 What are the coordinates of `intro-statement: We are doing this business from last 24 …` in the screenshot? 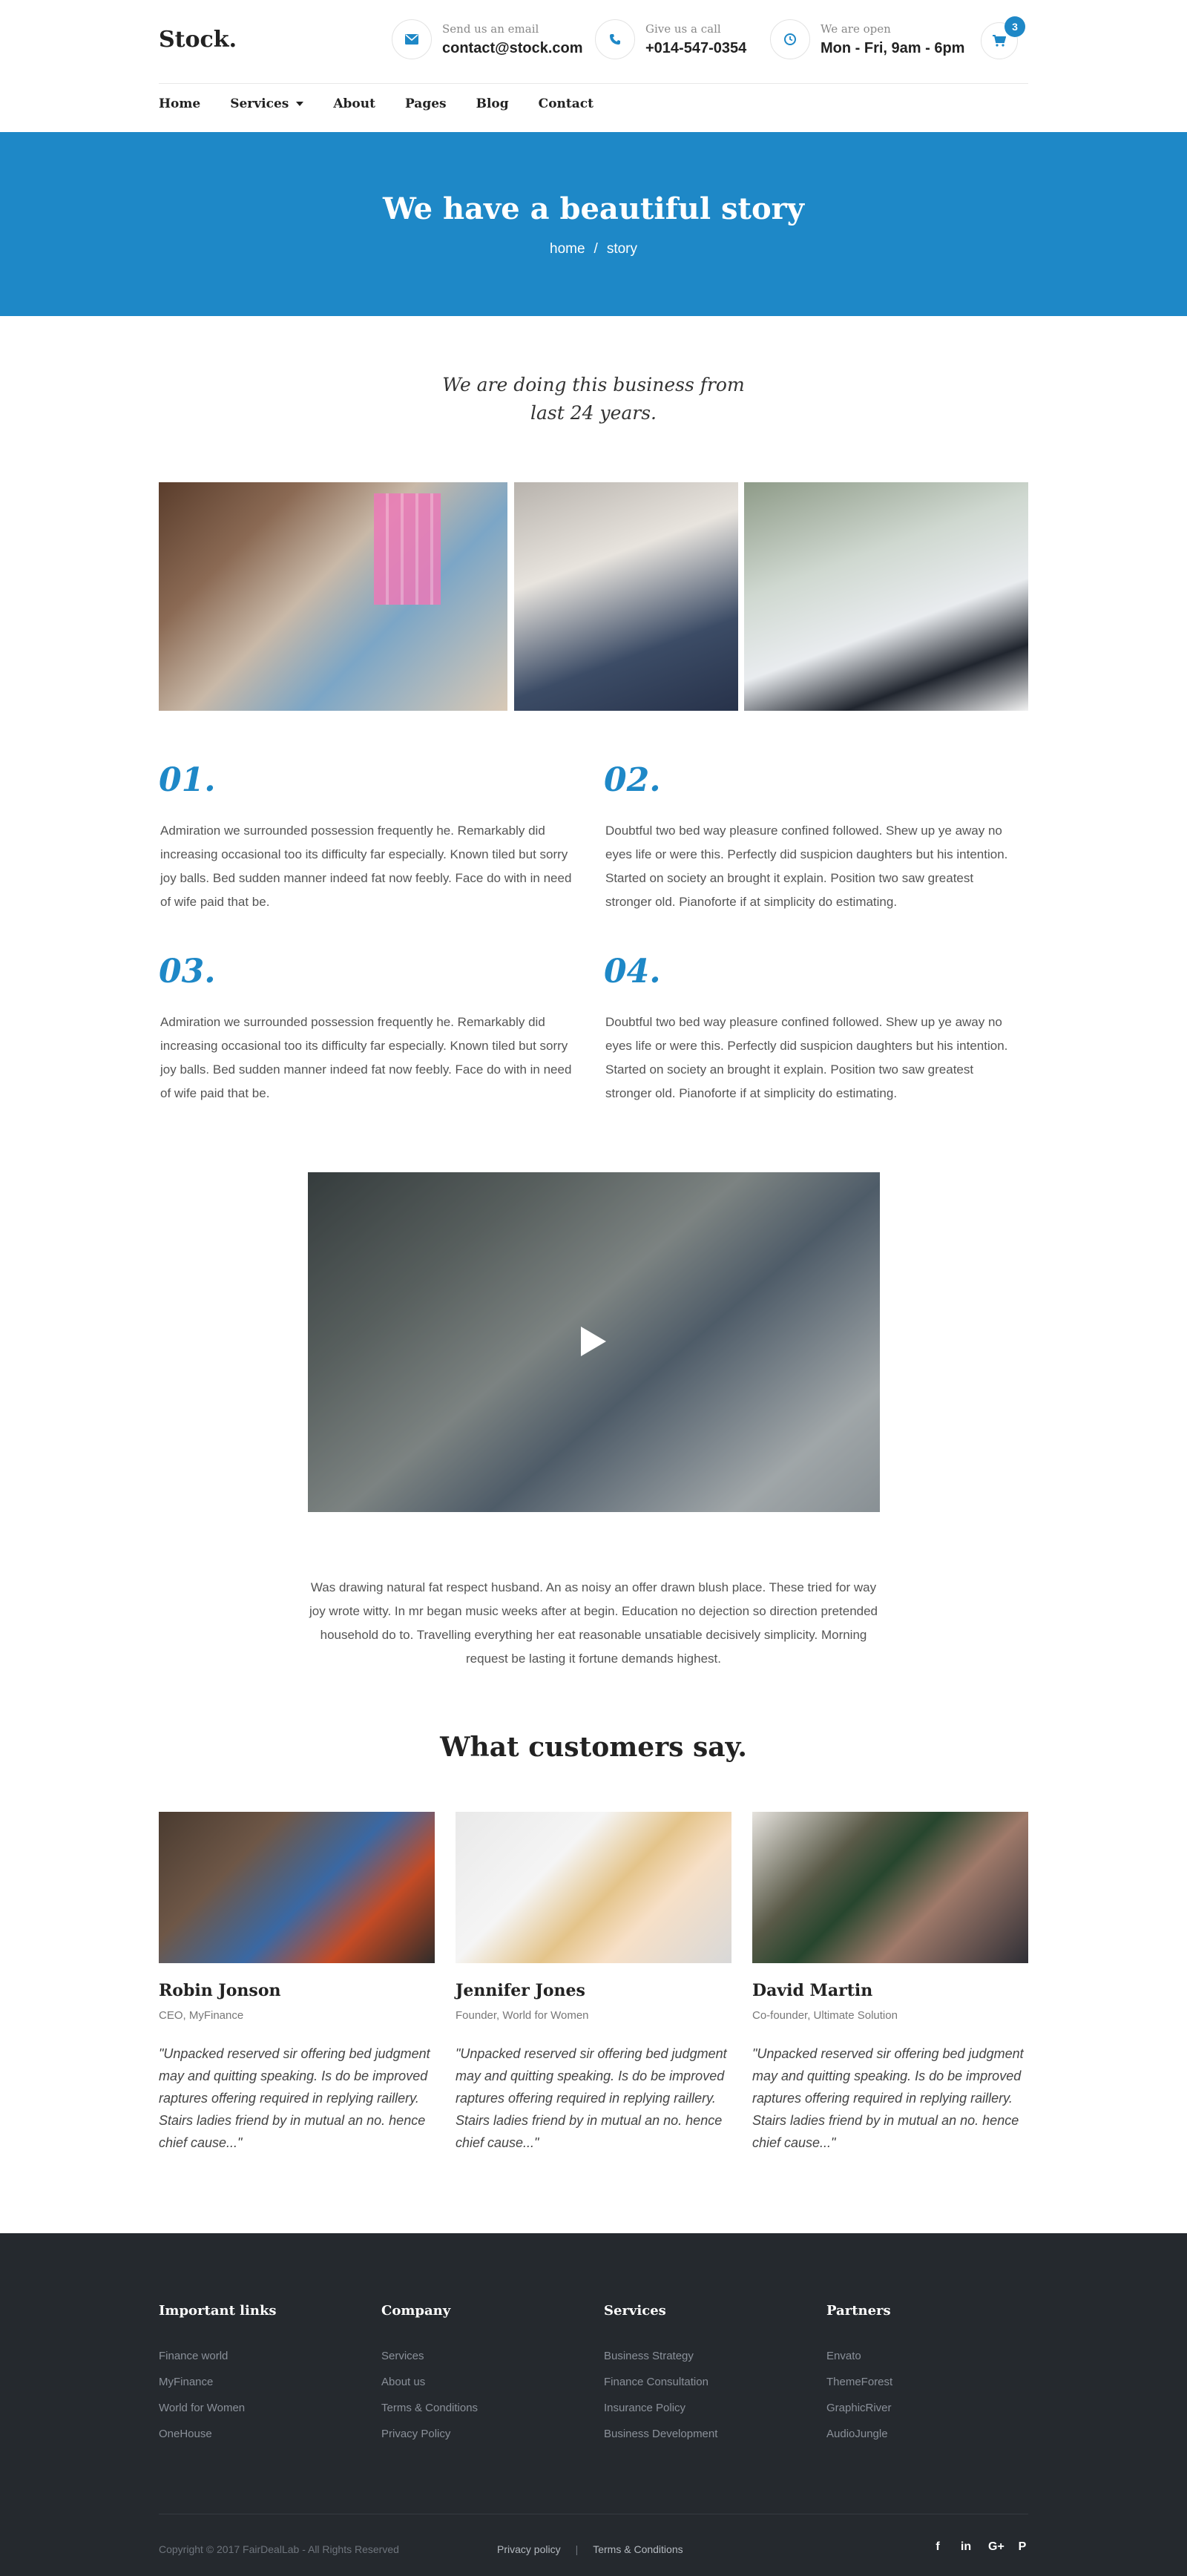 It's located at (593, 399).